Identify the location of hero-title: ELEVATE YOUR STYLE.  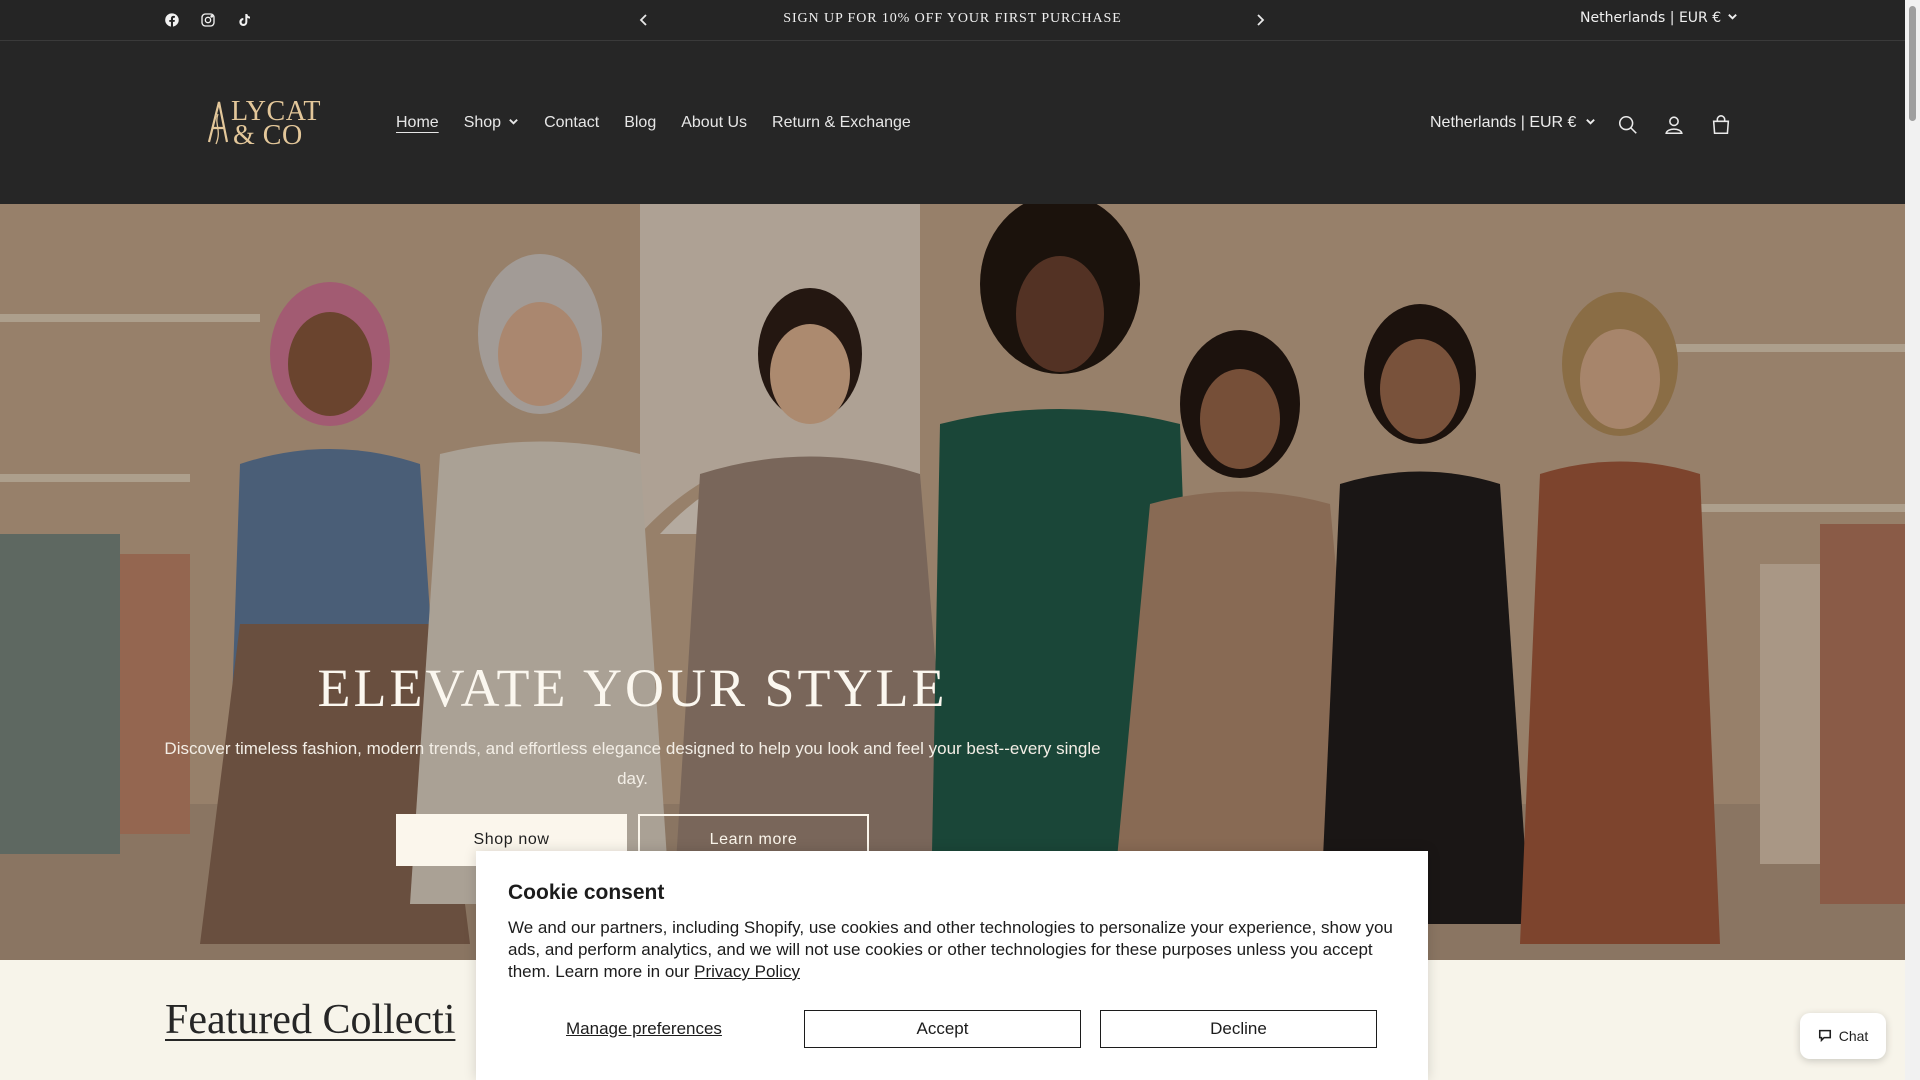
(632, 688).